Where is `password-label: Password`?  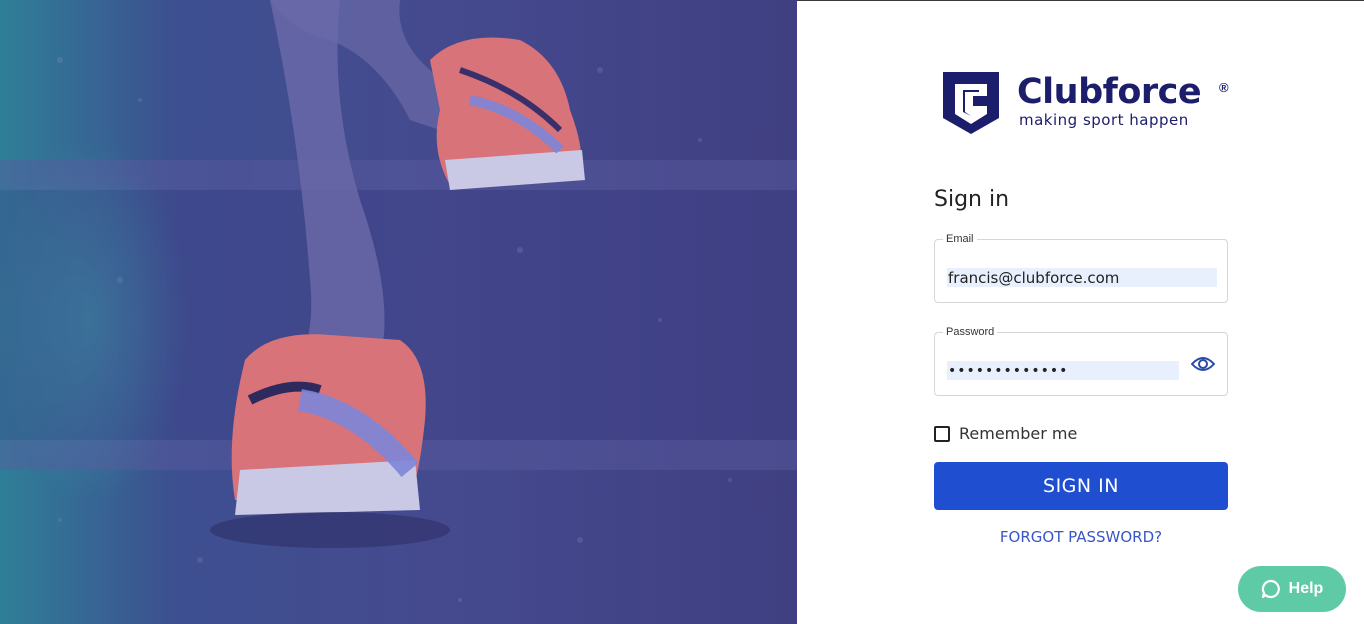 password-label: Password is located at coordinates (970, 332).